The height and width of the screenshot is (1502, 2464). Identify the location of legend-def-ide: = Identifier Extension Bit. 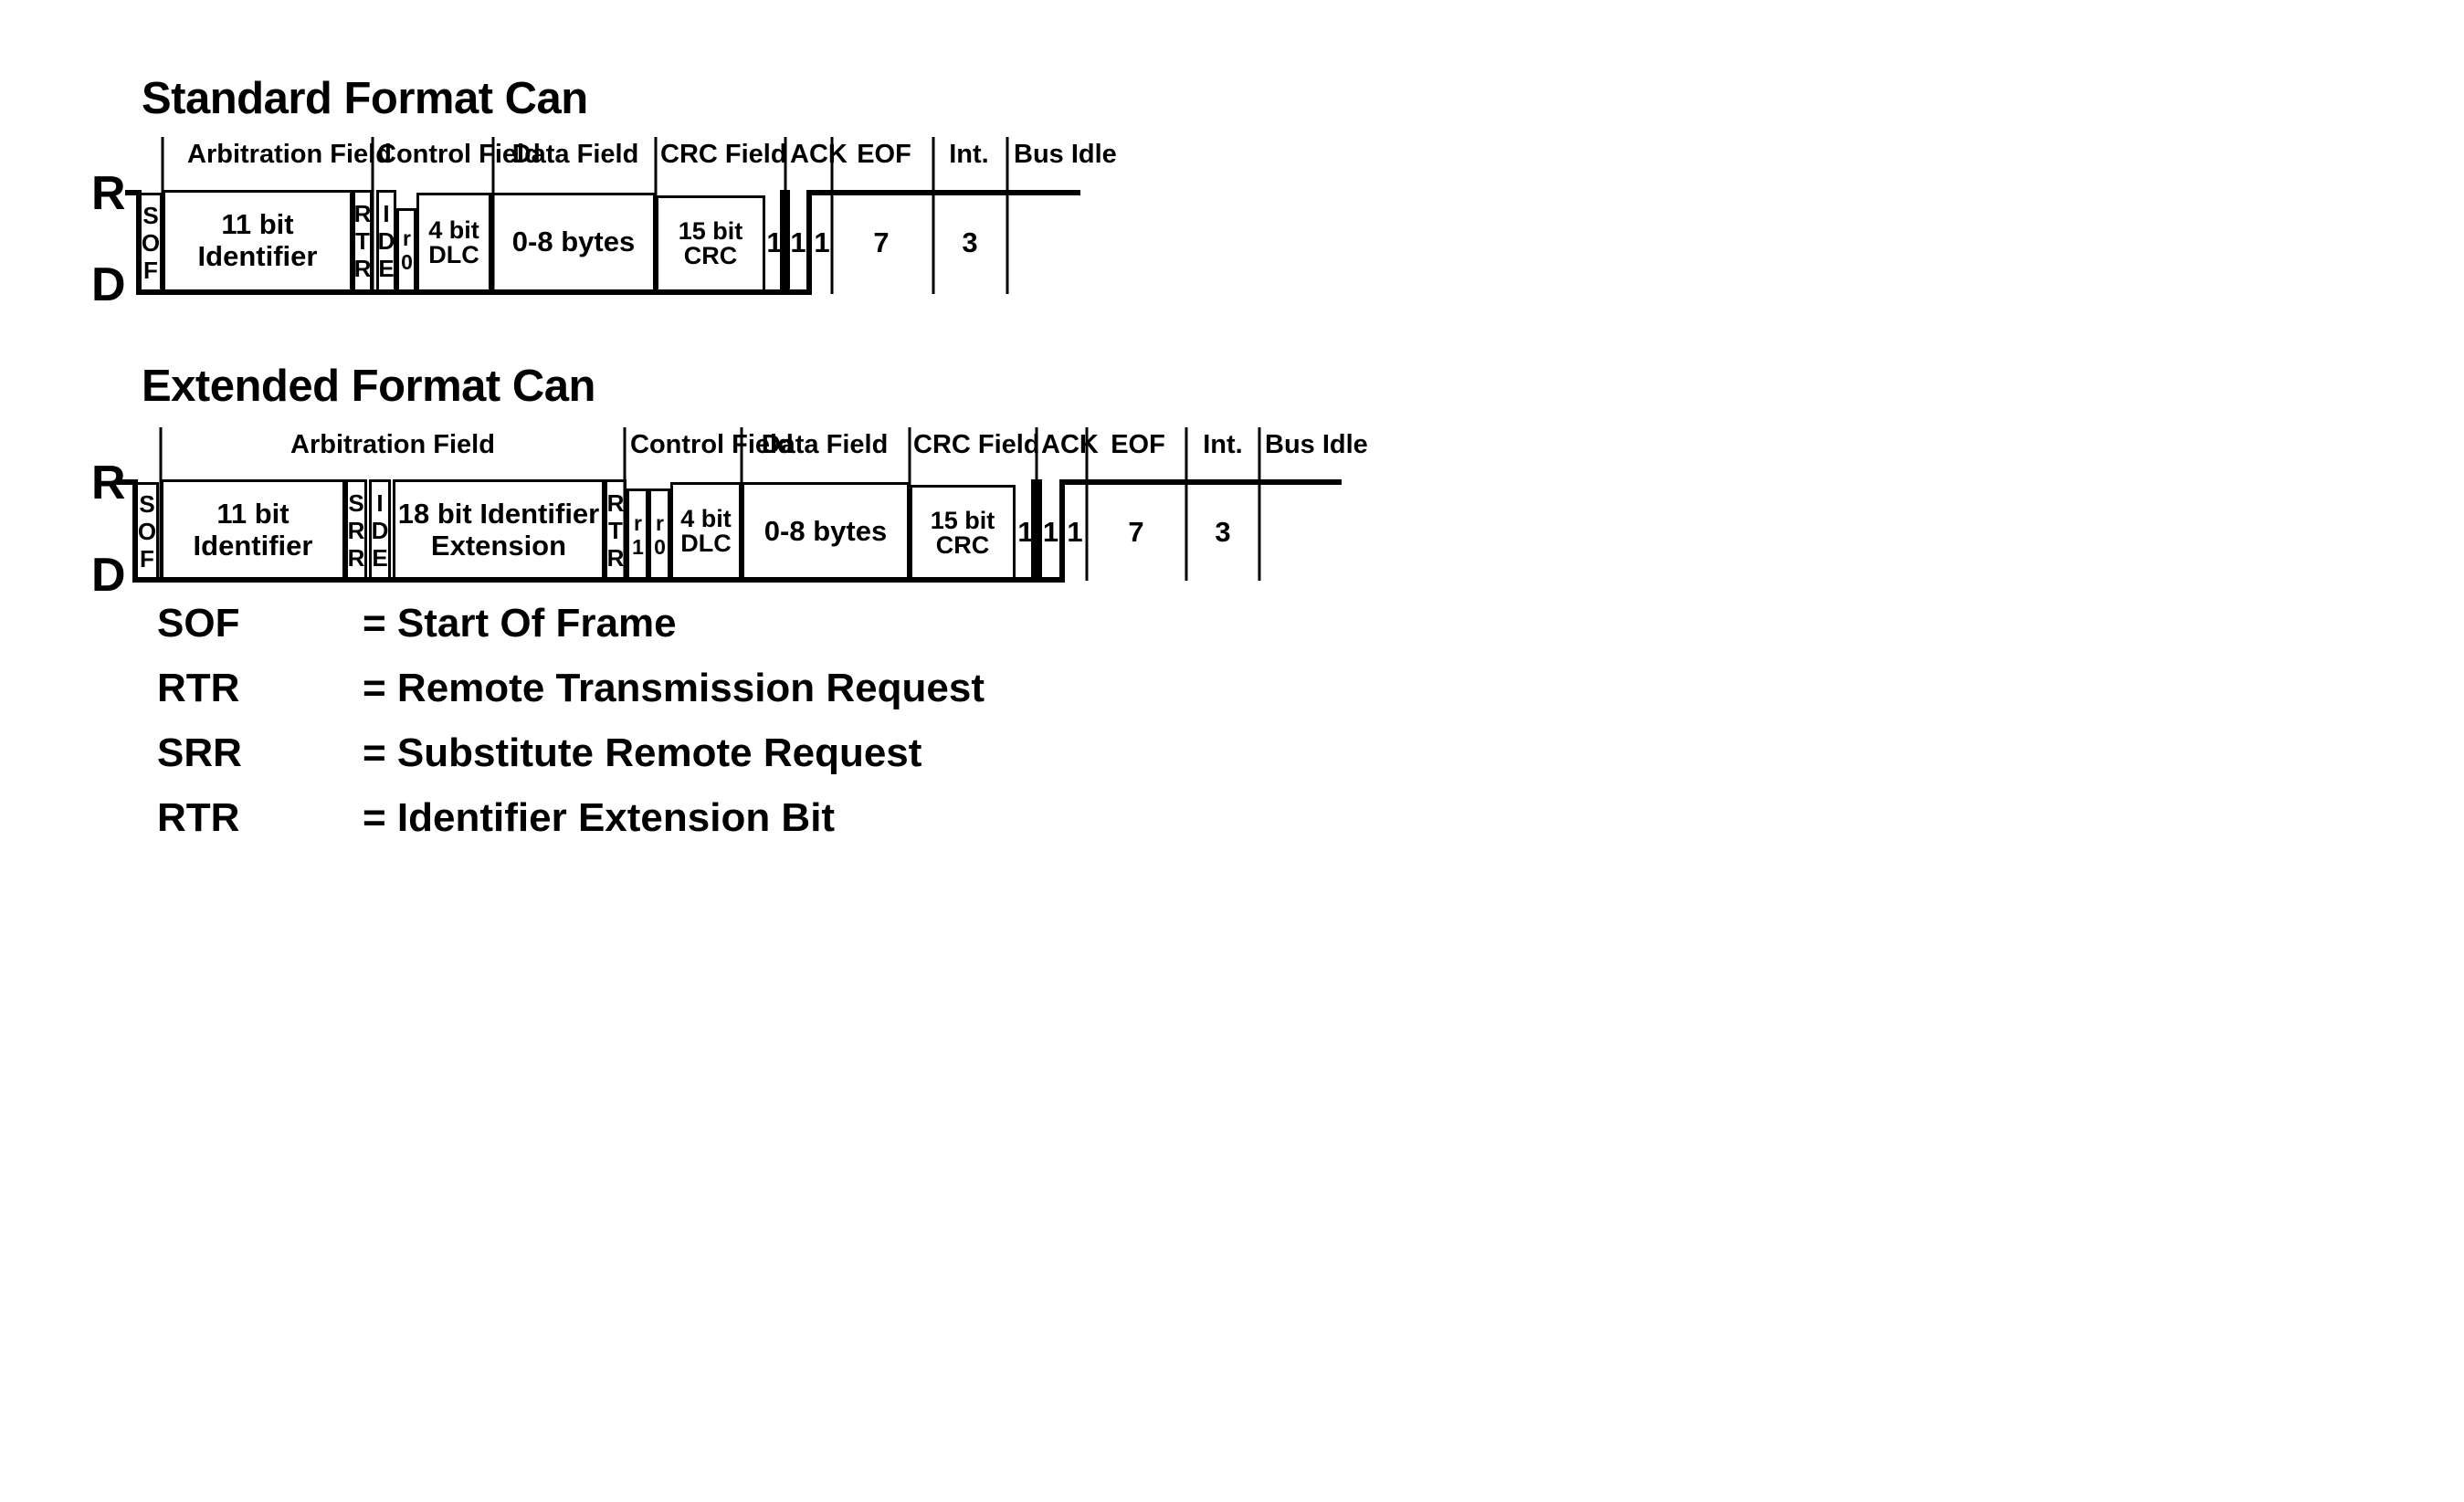
(600, 817).